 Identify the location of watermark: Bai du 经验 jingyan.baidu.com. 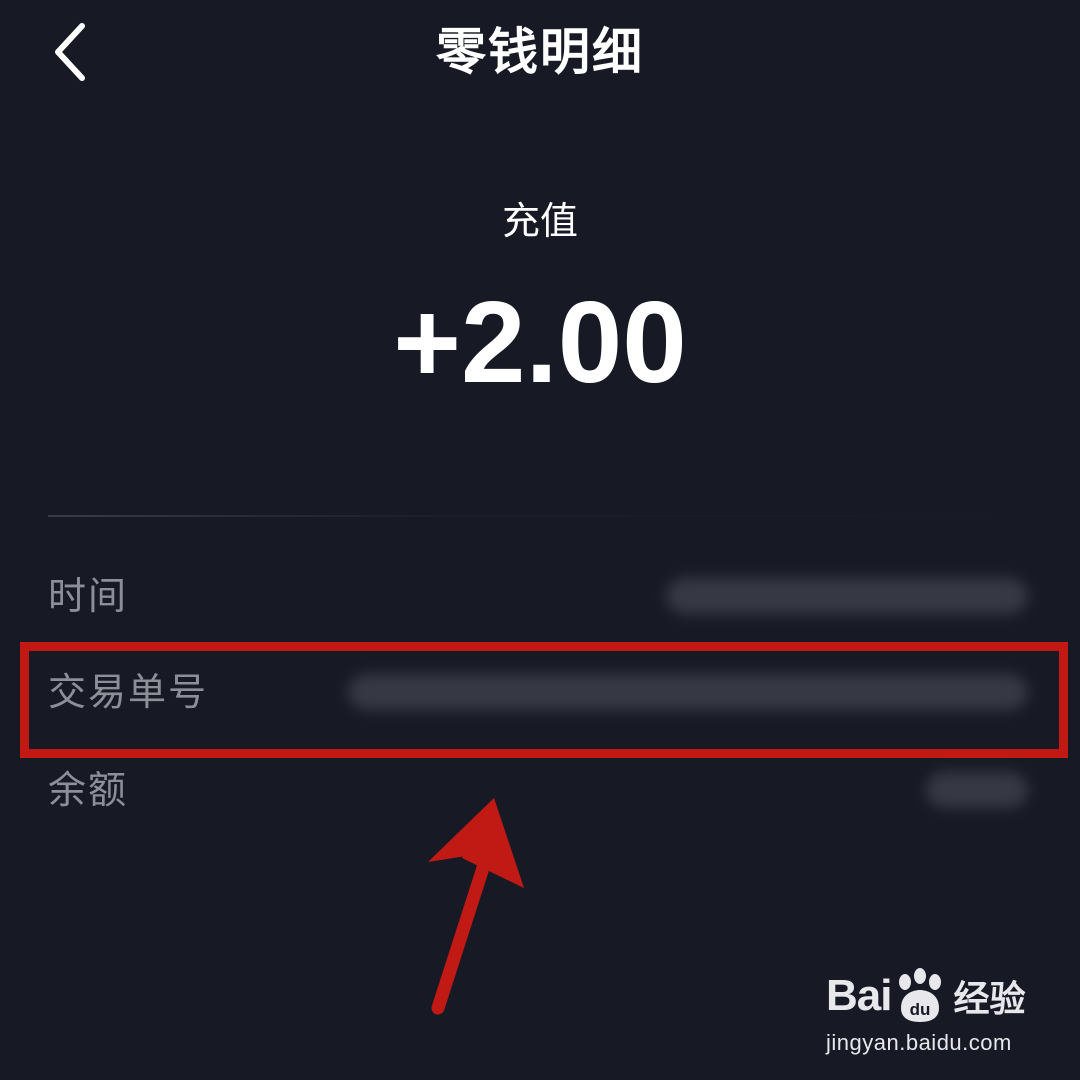
(926, 1012).